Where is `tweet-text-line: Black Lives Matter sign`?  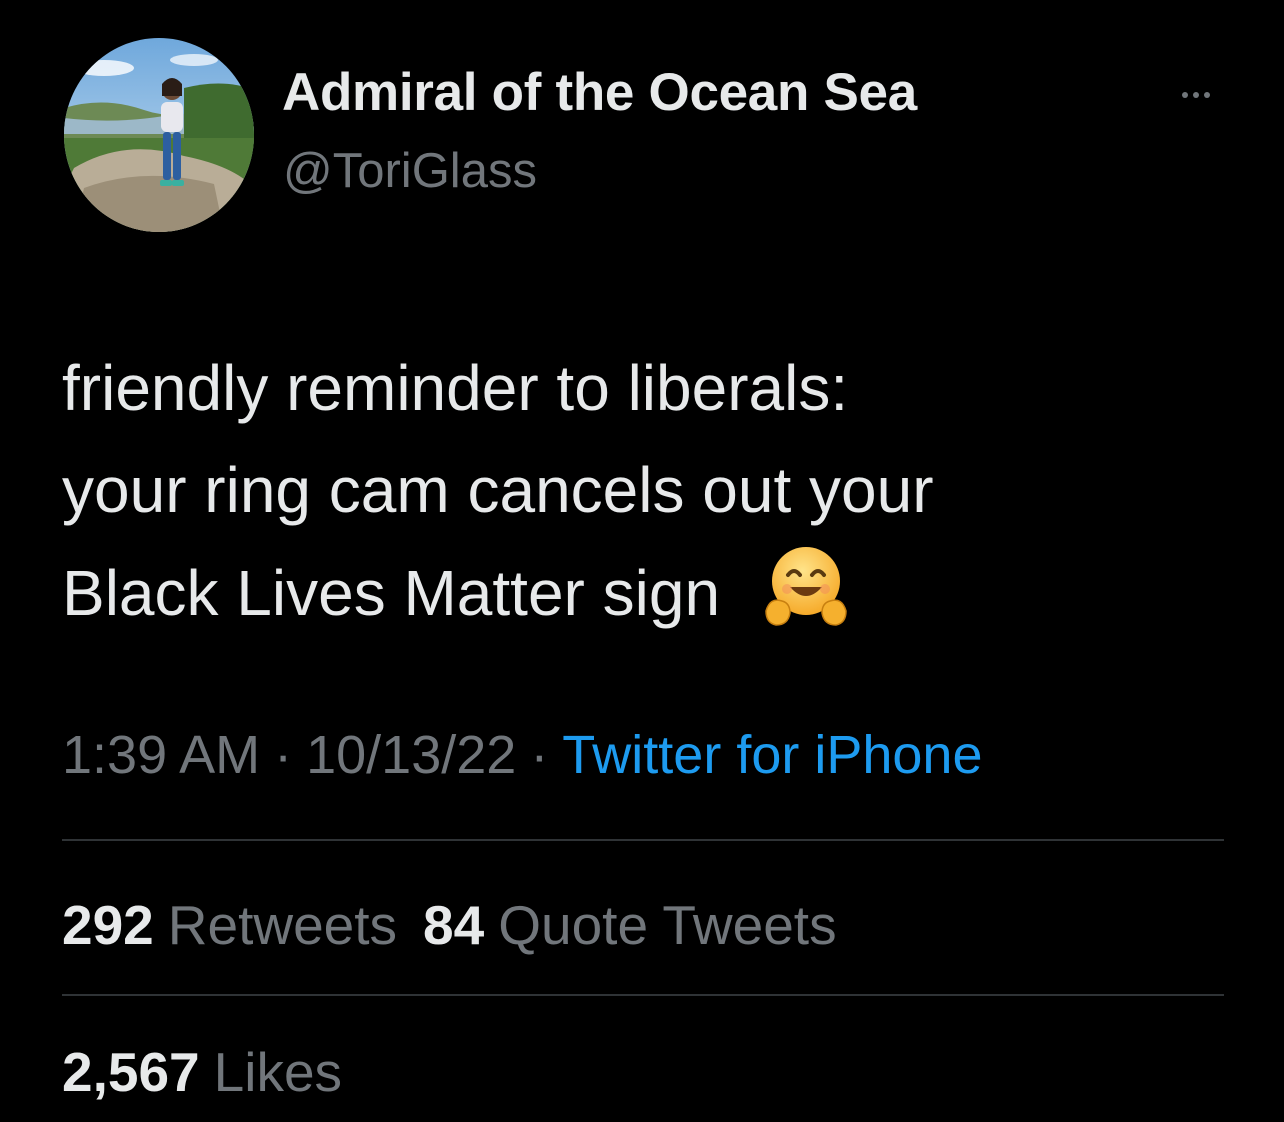 tweet-text-line: Black Lives Matter sign is located at coordinates (657, 592).